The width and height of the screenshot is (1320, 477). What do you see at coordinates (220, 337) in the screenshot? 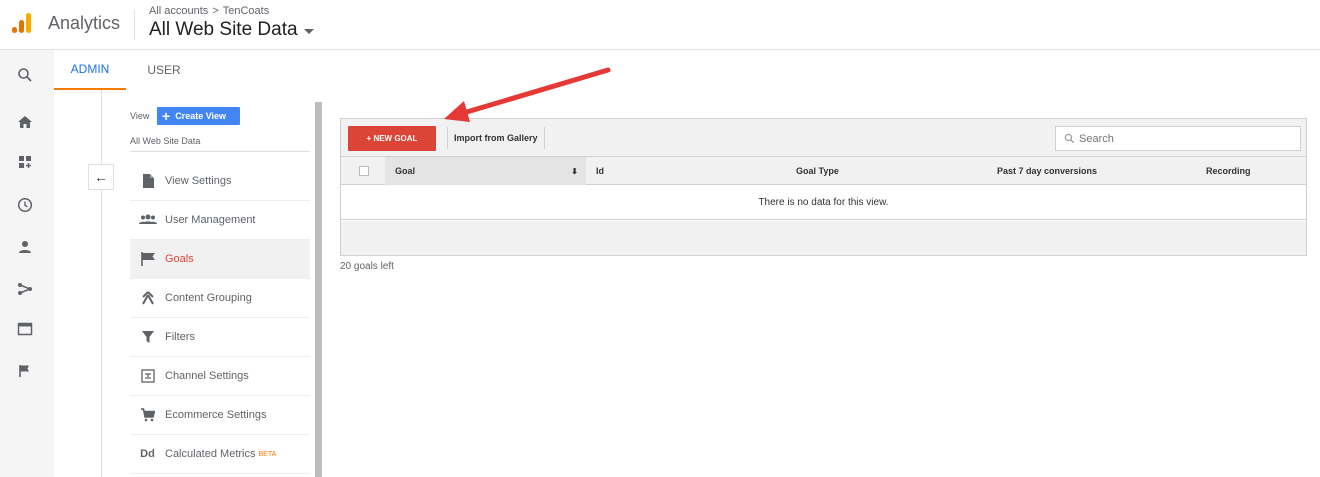
I see `menu-item-filters: Filters` at bounding box center [220, 337].